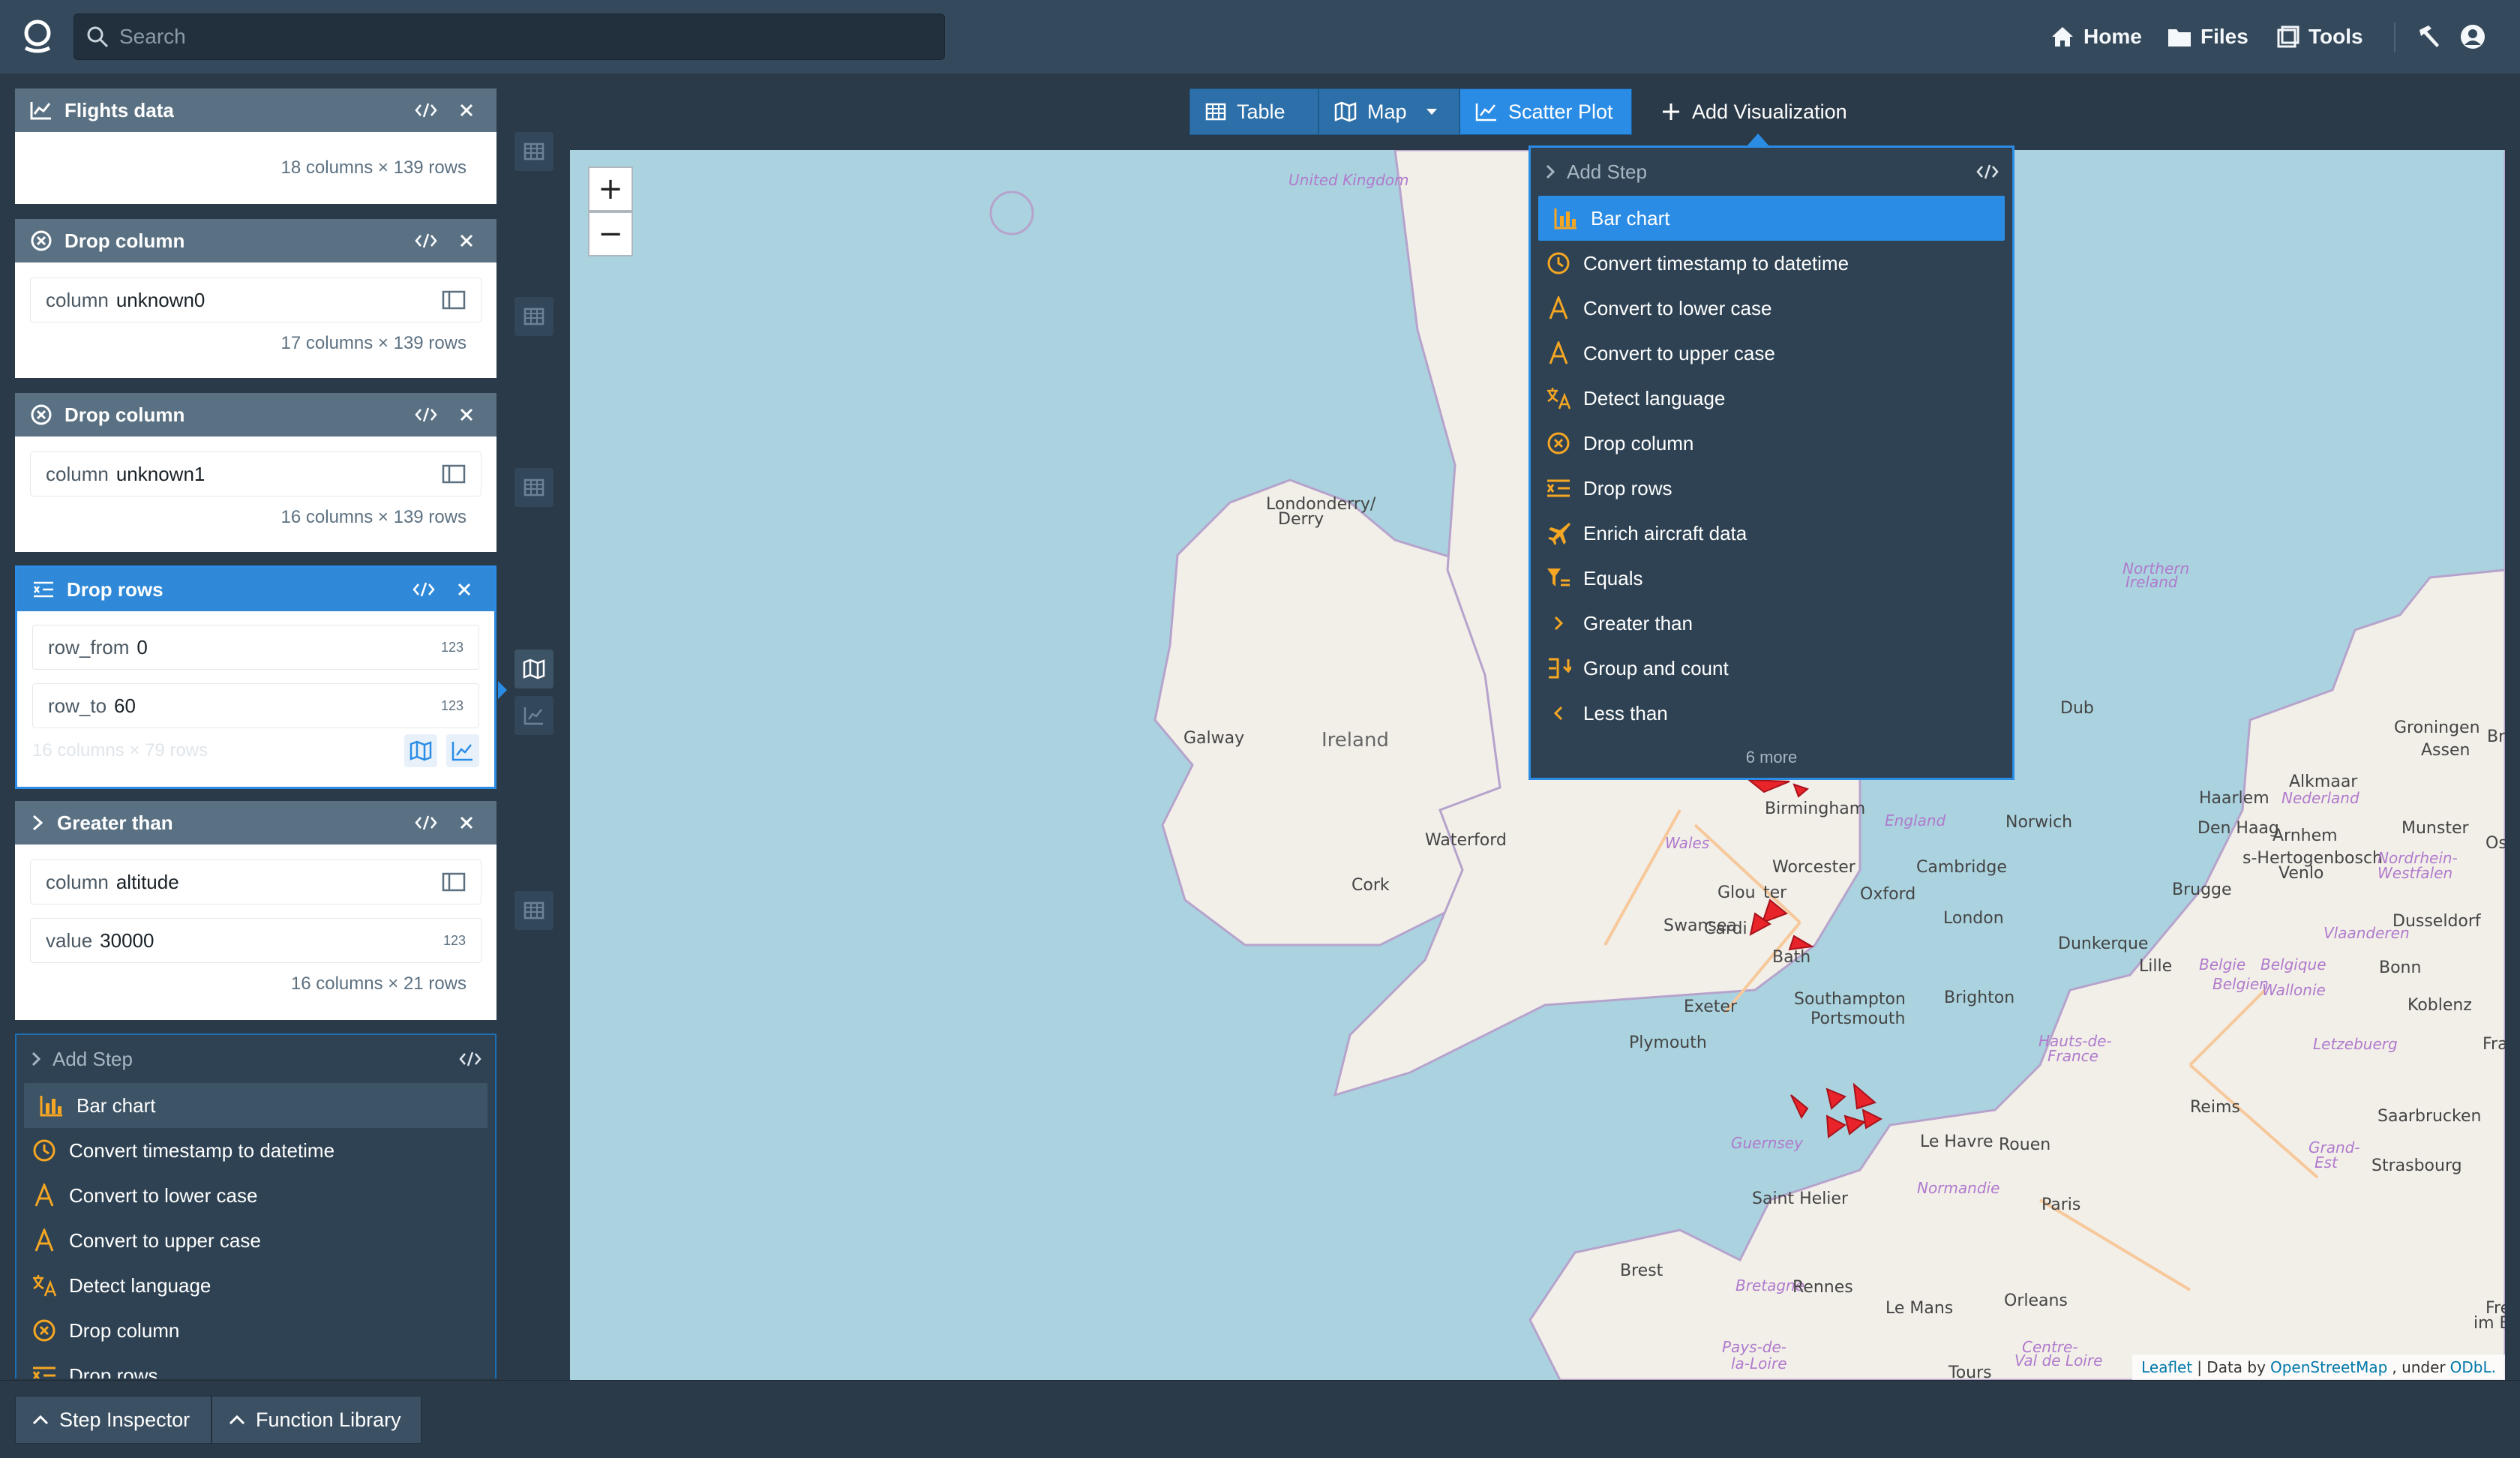  What do you see at coordinates (255, 705) in the screenshot?
I see `row-to-field: row_to 60 123` at bounding box center [255, 705].